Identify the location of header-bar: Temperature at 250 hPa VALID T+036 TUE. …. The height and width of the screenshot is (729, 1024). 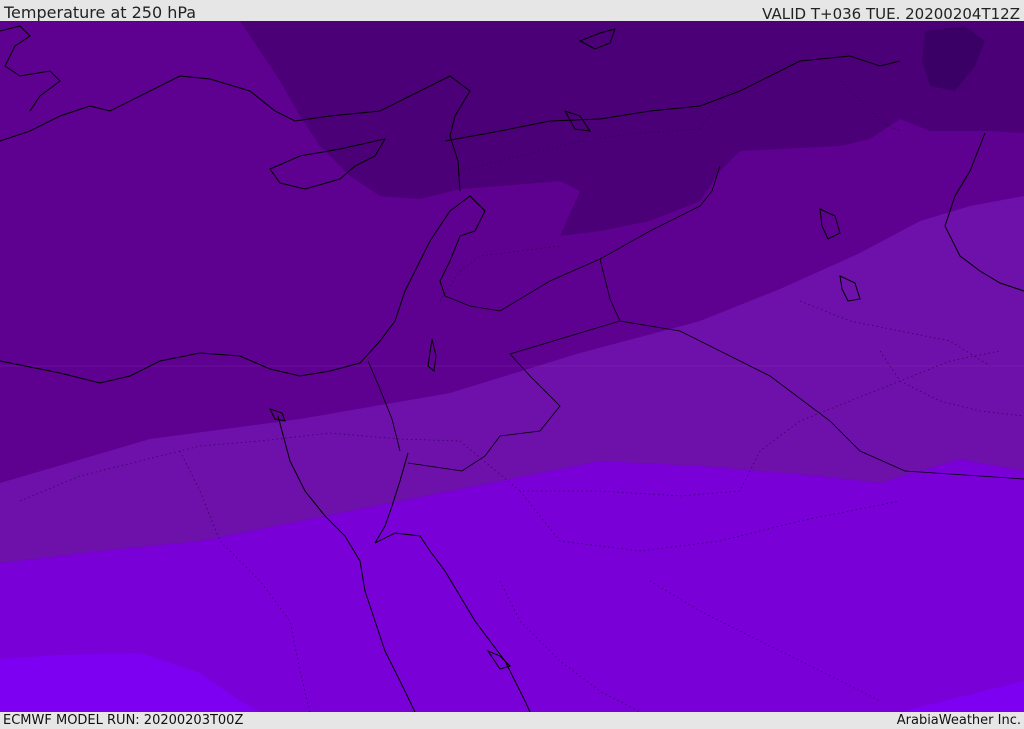
(512, 11).